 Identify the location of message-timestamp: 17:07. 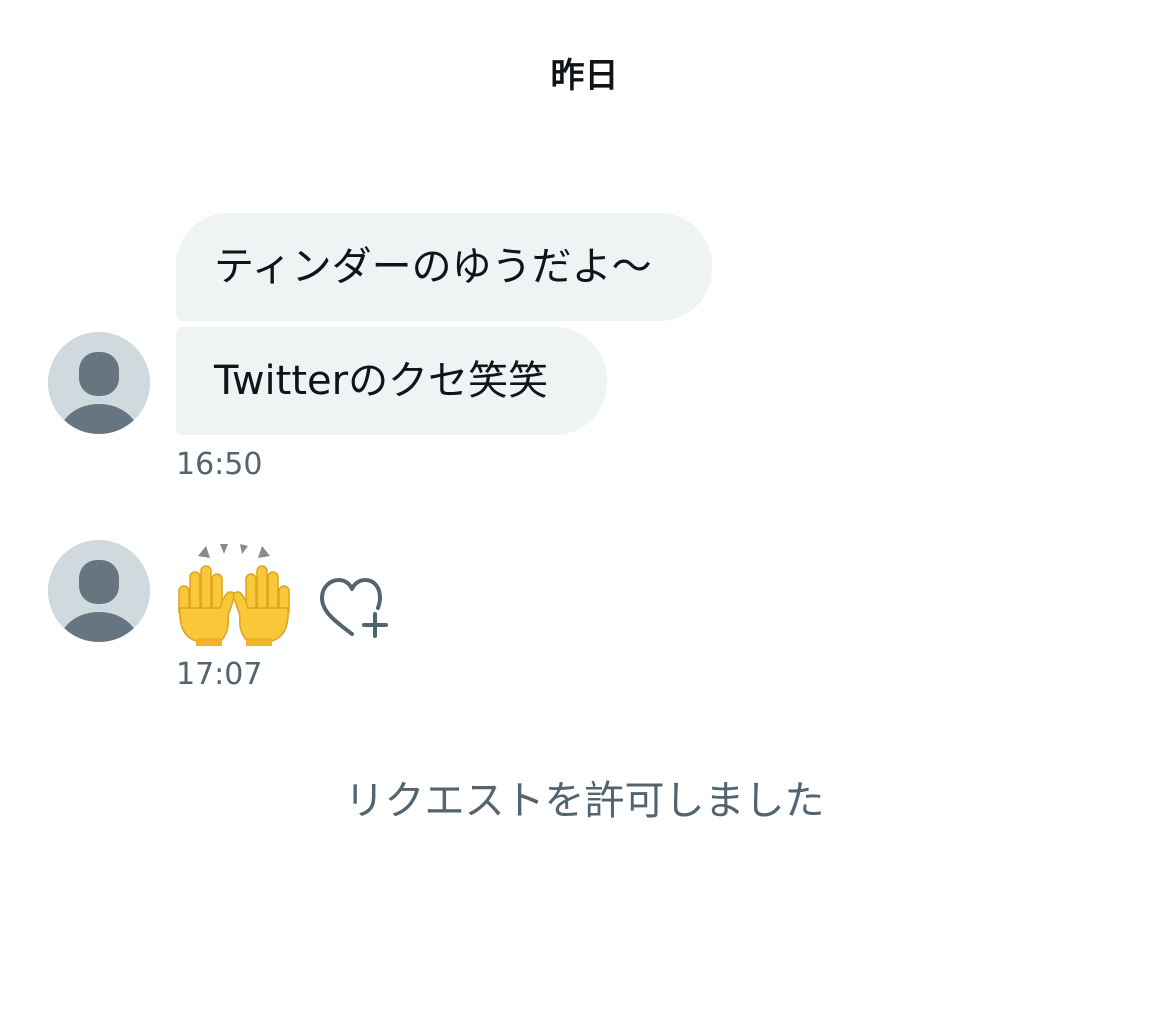
(219, 674).